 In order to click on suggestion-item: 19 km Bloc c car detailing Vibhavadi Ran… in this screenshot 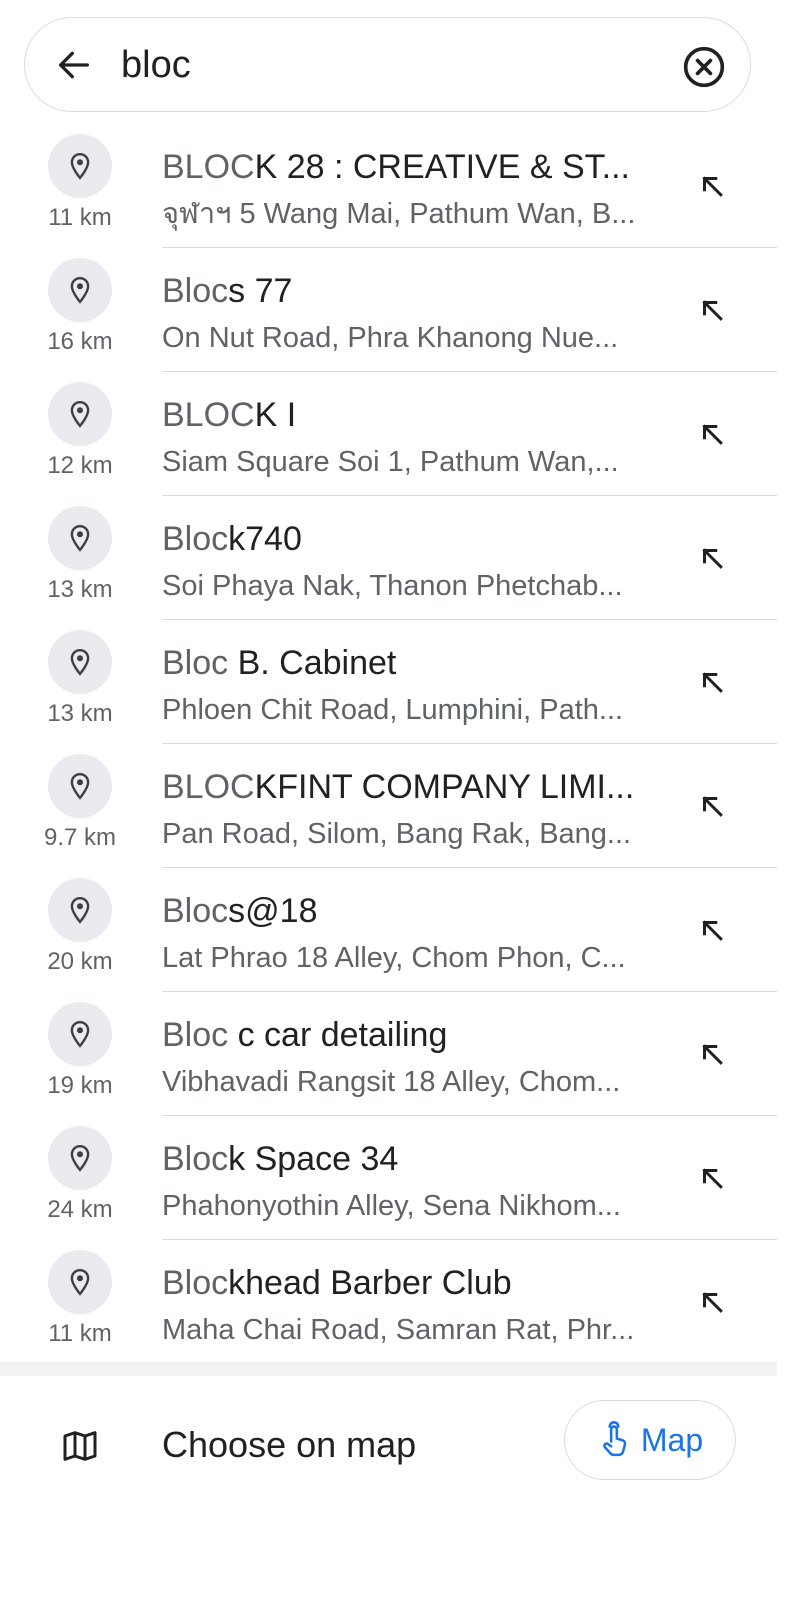, I will do `click(388, 1054)`.